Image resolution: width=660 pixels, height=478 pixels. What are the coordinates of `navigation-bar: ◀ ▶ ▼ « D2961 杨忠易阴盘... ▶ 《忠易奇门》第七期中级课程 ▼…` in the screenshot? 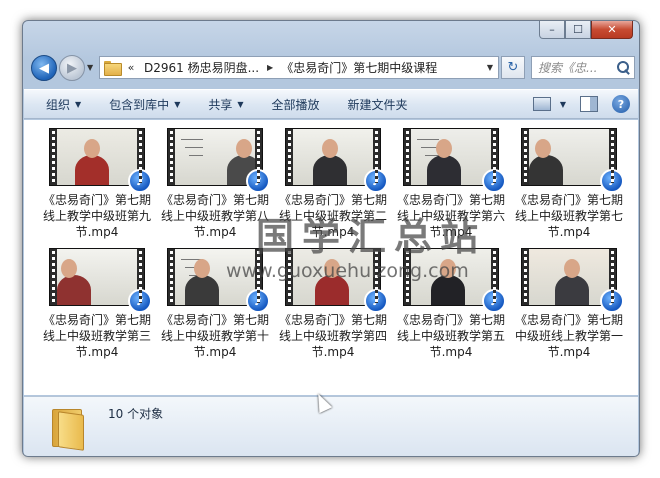 It's located at (332, 68).